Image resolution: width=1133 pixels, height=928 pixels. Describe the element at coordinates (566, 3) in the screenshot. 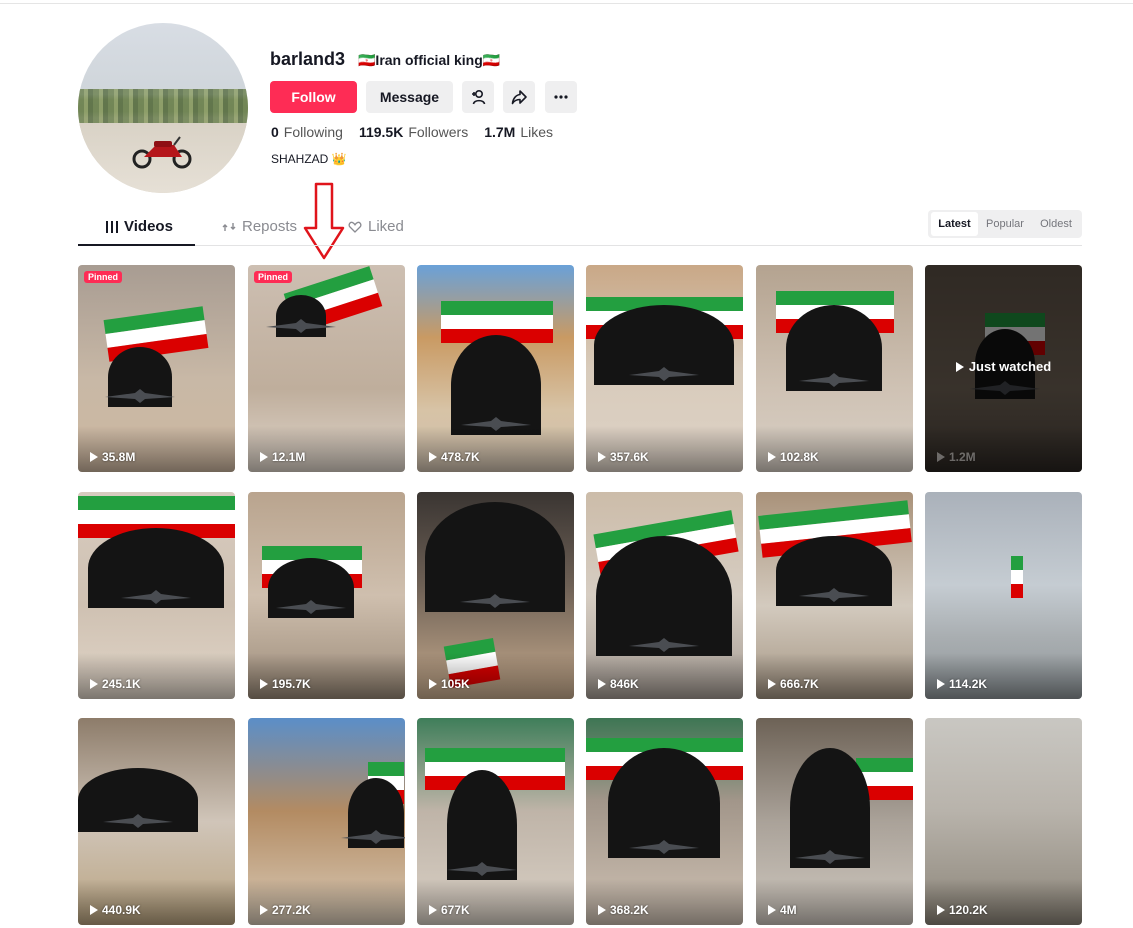

I see `top-divider` at that location.